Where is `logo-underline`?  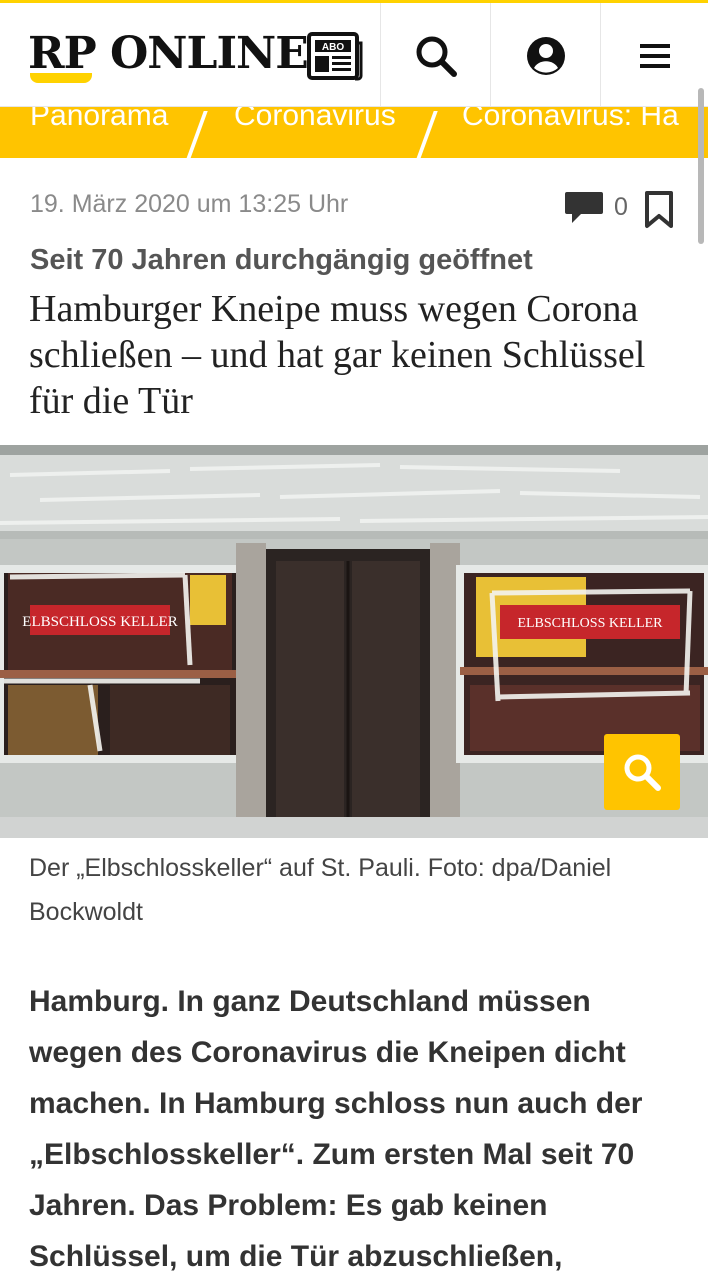
logo-underline is located at coordinates (61, 78).